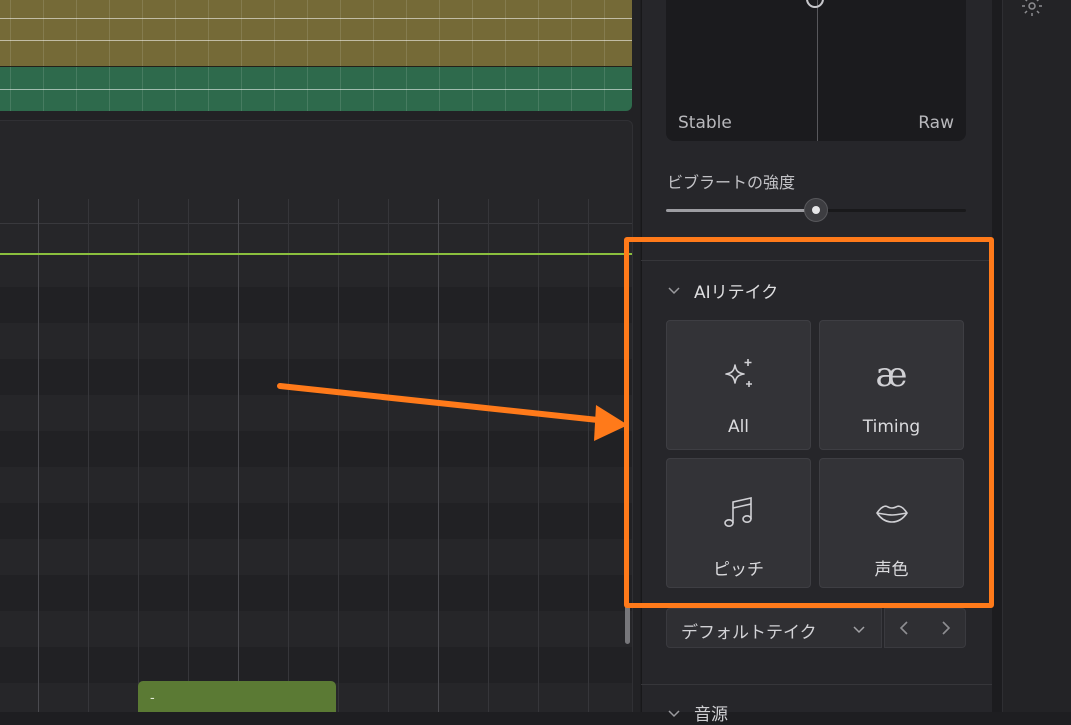 This screenshot has height=725, width=1071. I want to click on voicebank-section-title: 音源, so click(711, 715).